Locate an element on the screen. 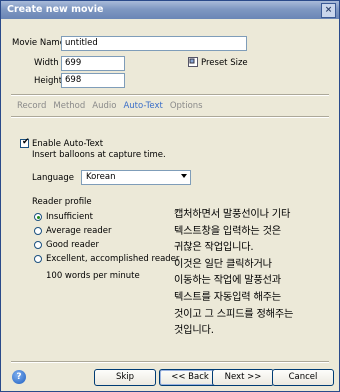  annotation-line: 캡처하면서 말풍선이나 기타 is located at coordinates (232, 214).